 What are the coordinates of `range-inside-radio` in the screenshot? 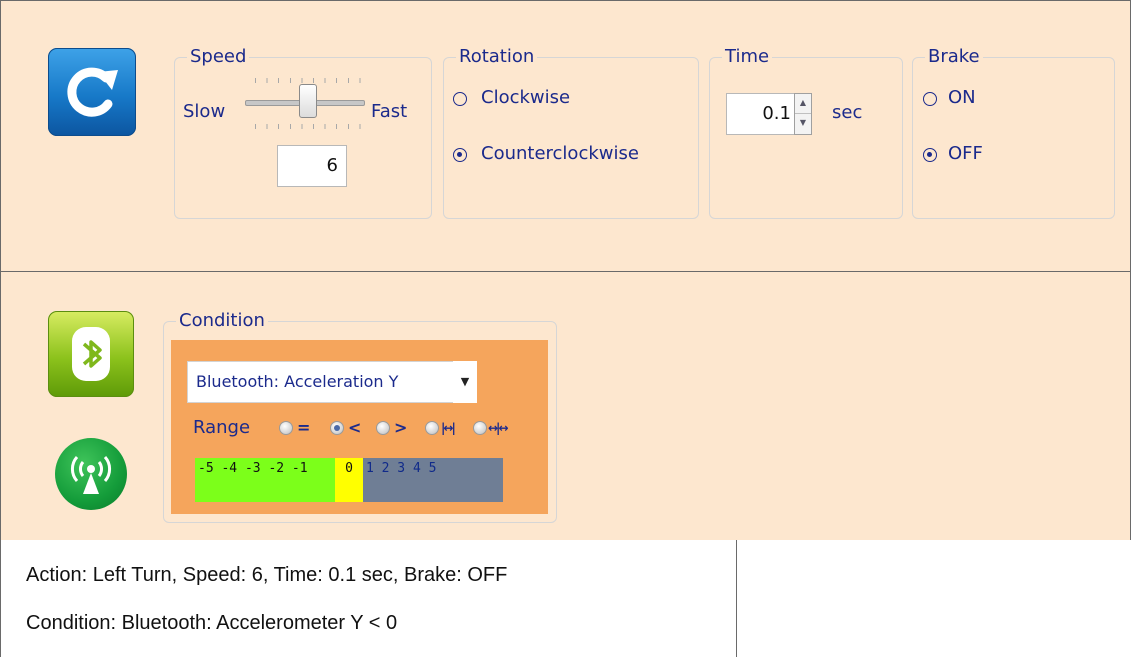 It's located at (432, 428).